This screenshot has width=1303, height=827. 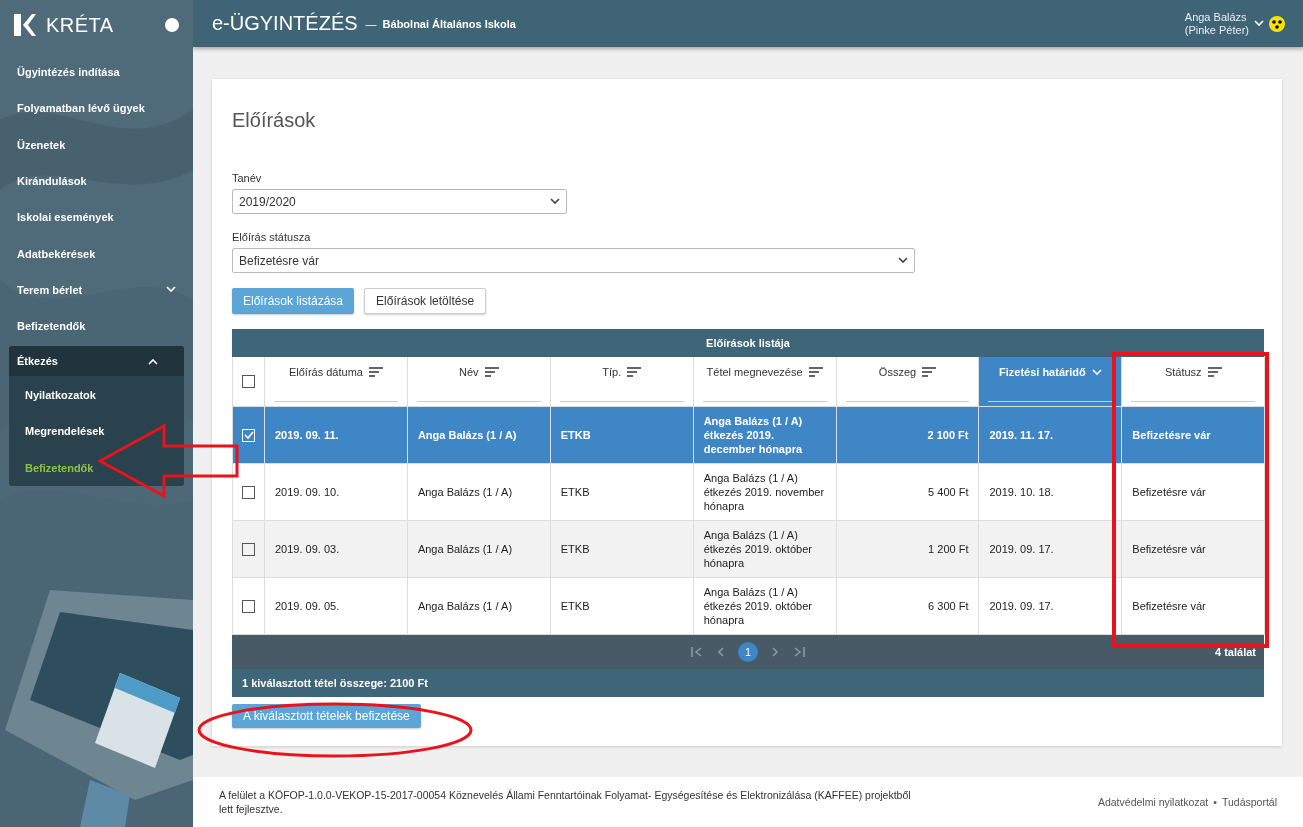 I want to click on column-header: Tétel megnevezése, so click(x=765, y=382).